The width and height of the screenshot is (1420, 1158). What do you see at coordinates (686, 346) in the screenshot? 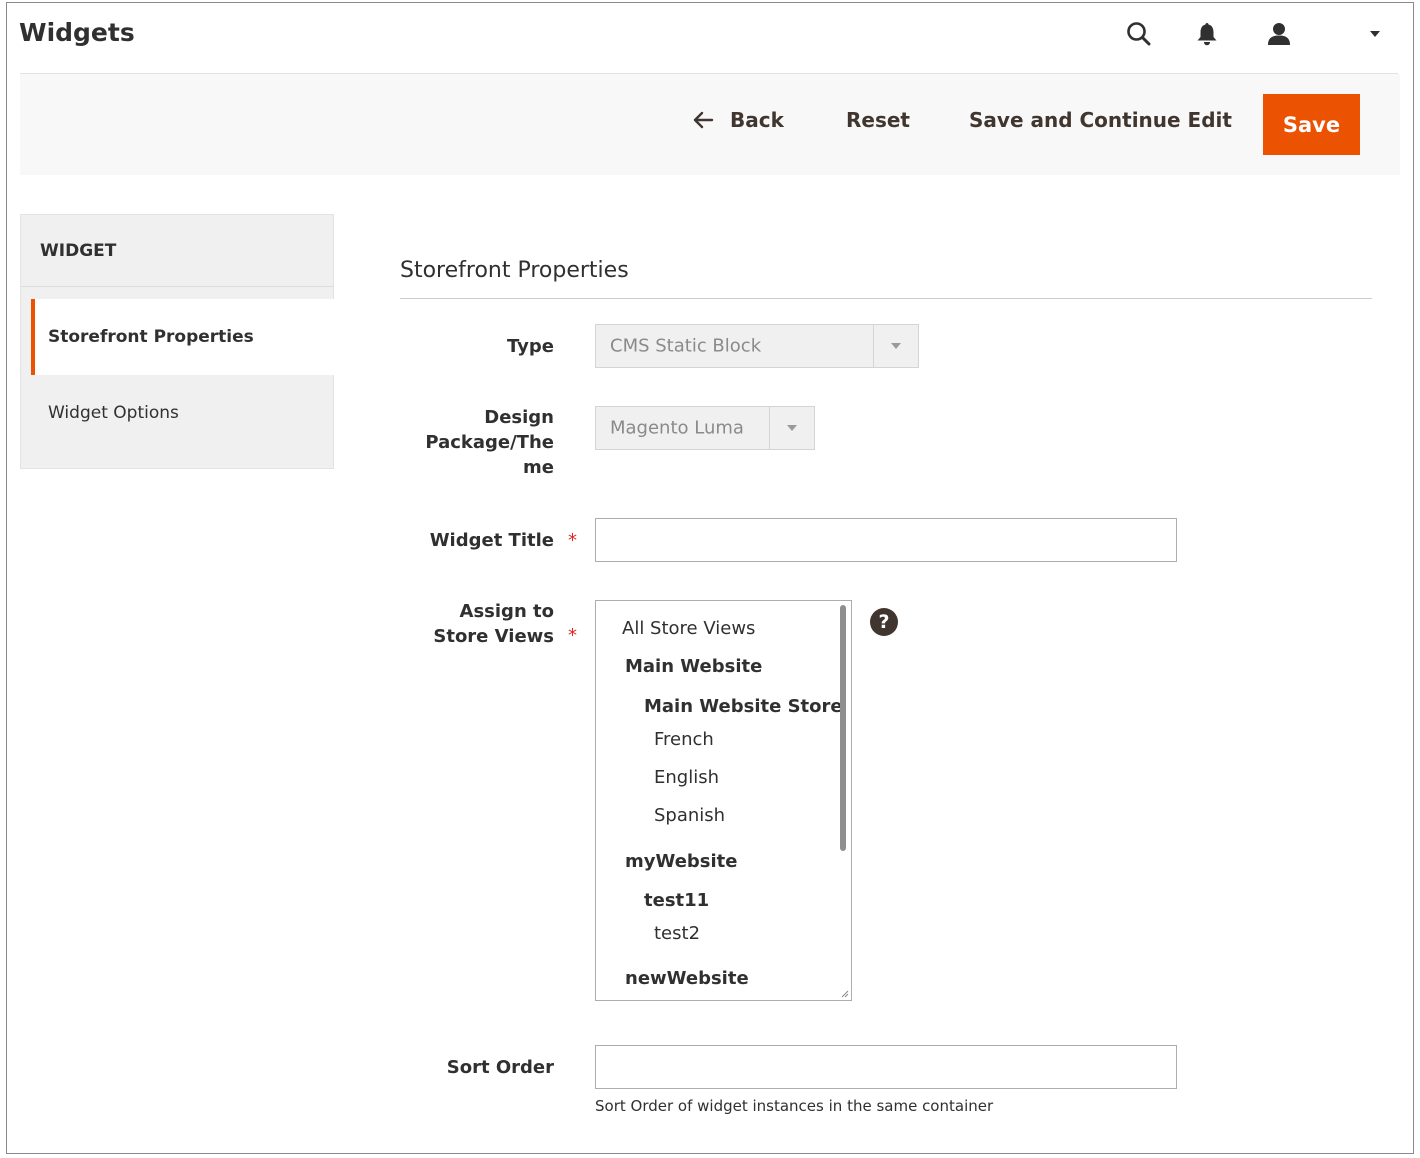
I see `type-select-value: CMS Static Block` at bounding box center [686, 346].